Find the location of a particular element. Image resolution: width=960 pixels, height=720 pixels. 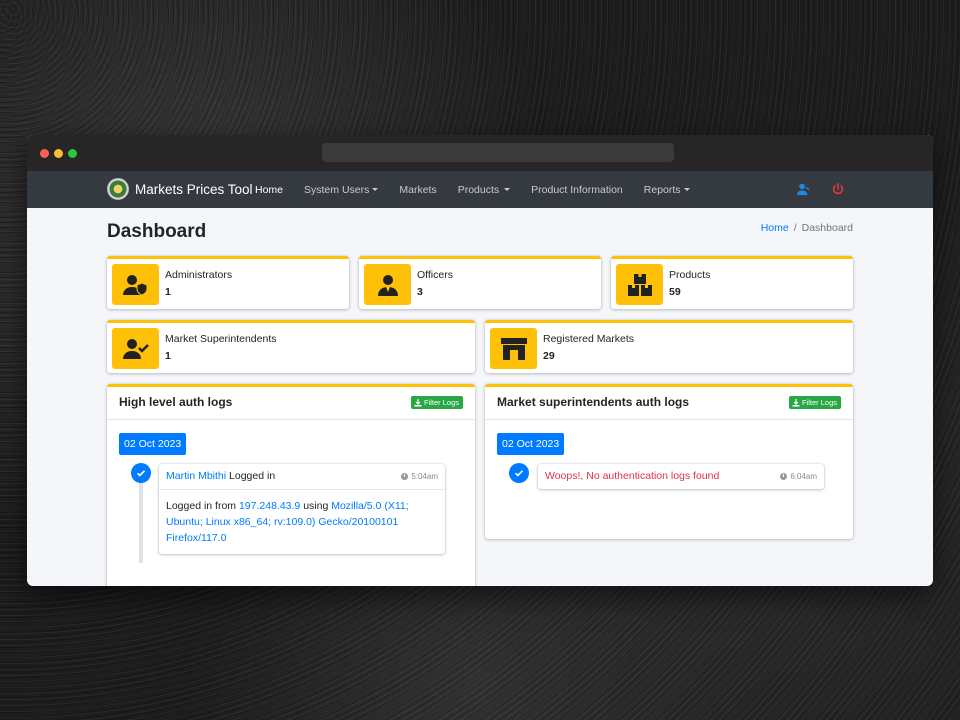

card-title: Market superintendents auth logs is located at coordinates (593, 402).